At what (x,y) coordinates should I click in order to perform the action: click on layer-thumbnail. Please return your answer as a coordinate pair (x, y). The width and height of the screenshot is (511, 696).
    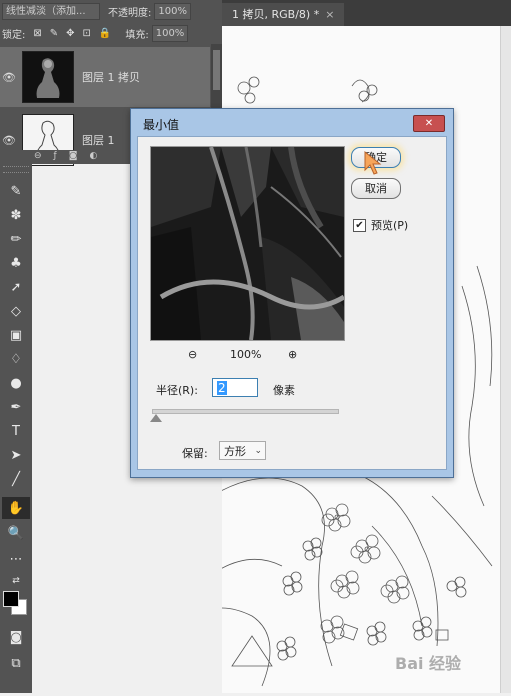
    Looking at the image, I should click on (48, 77).